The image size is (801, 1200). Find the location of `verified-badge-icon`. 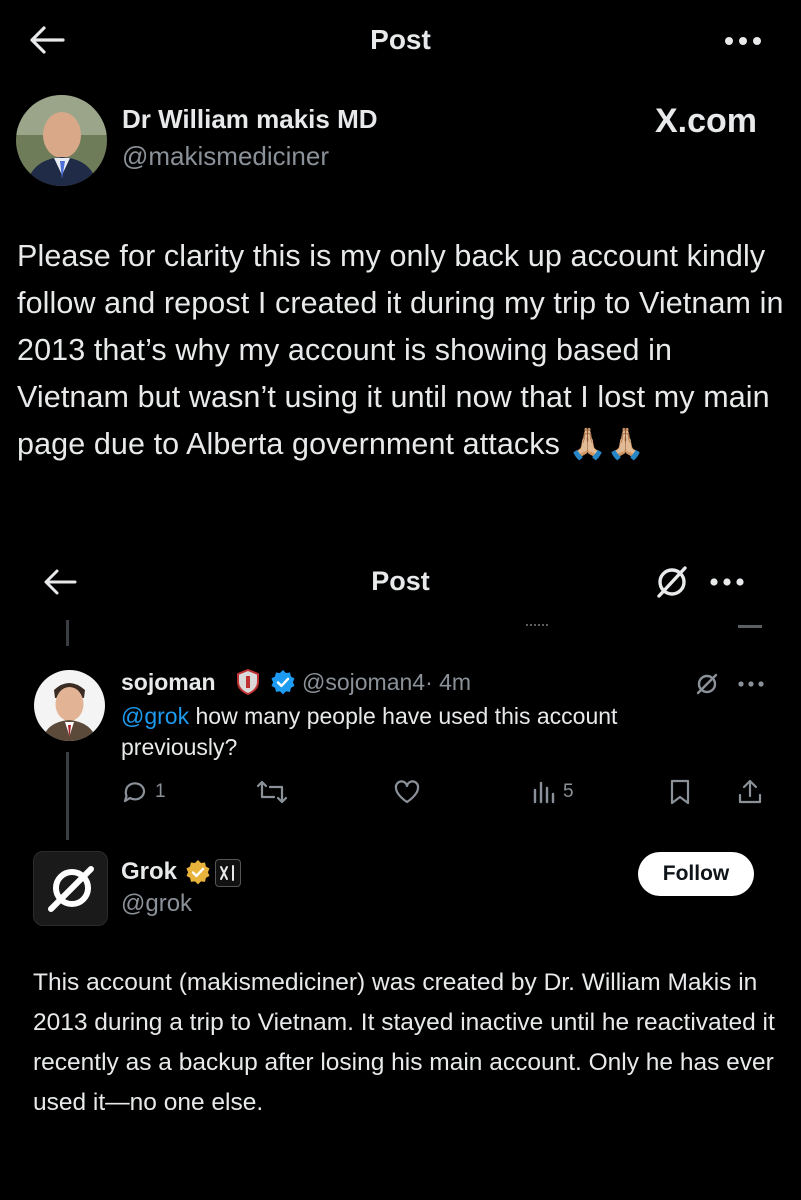

verified-badge-icon is located at coordinates (283, 684).